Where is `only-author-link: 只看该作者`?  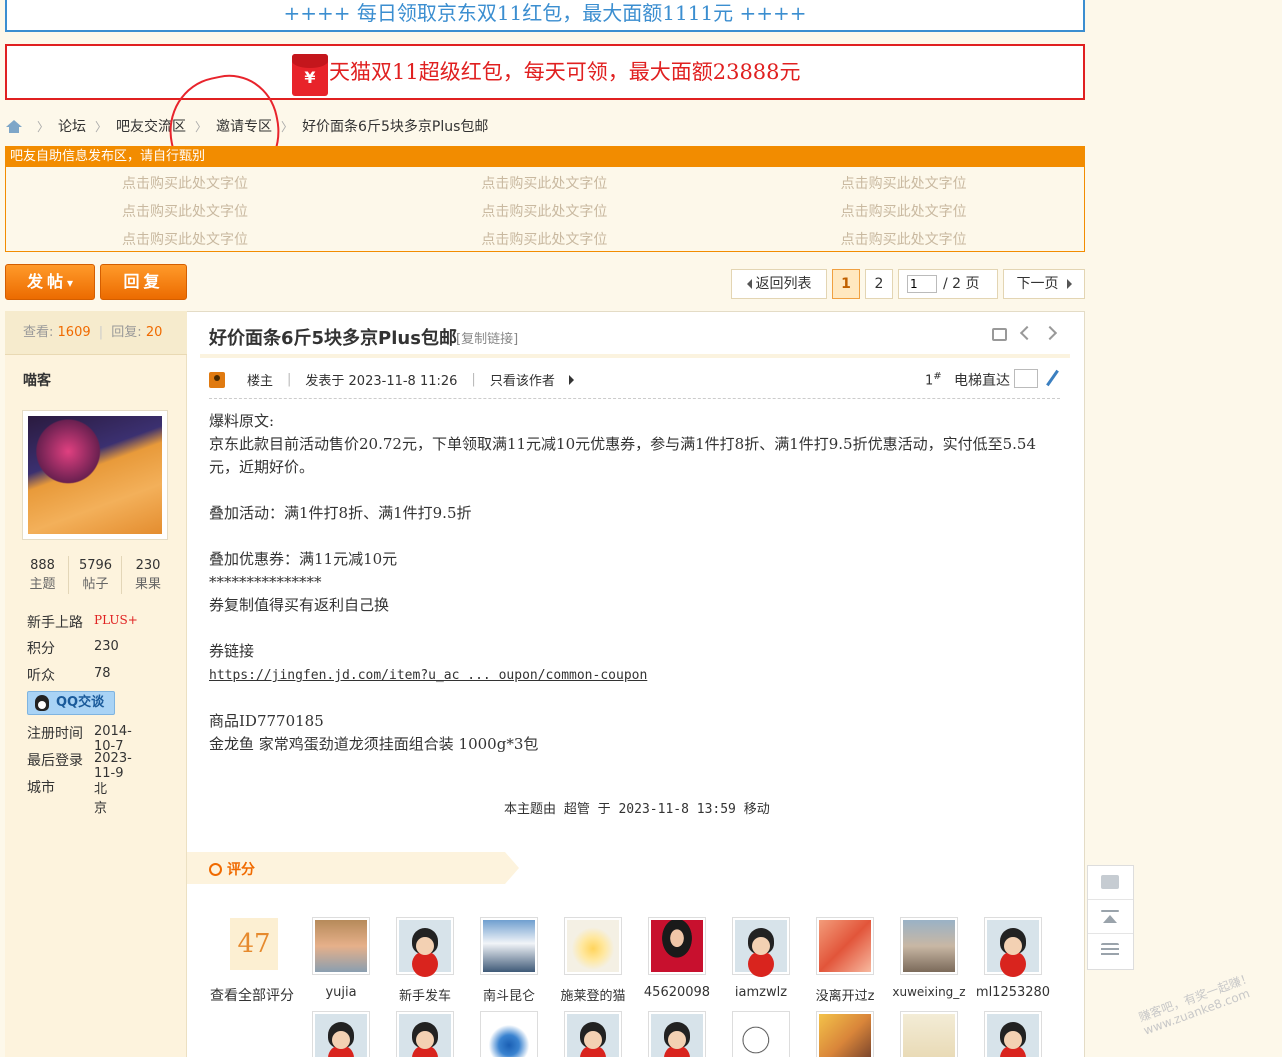 only-author-link: 只看该作者 is located at coordinates (522, 379).